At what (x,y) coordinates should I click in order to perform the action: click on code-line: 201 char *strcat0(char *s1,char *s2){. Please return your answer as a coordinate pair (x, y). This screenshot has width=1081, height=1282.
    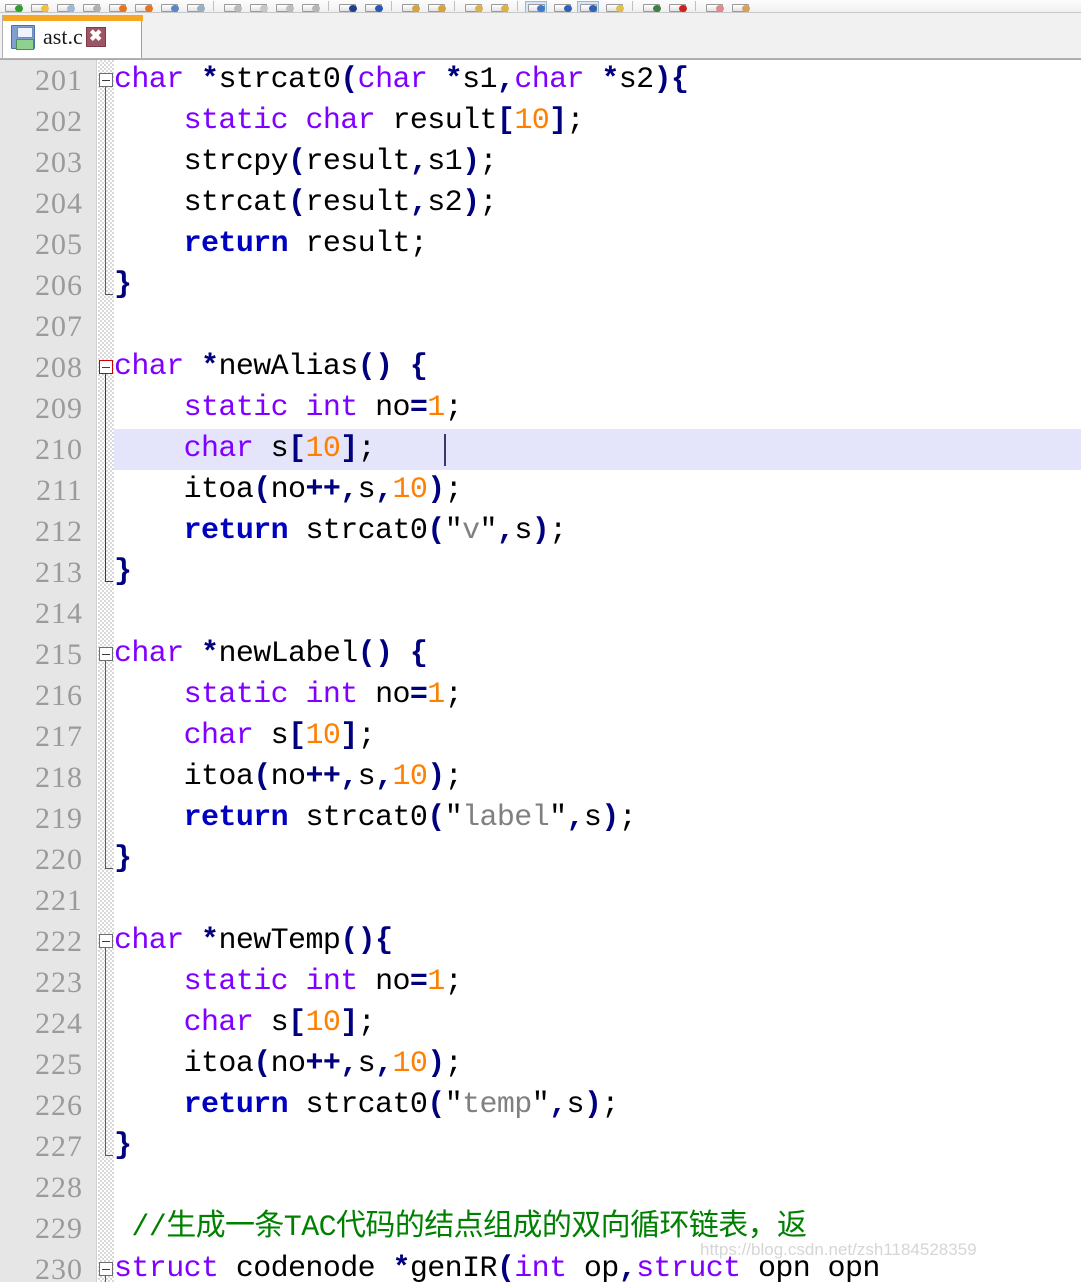
    Looking at the image, I should click on (540, 80).